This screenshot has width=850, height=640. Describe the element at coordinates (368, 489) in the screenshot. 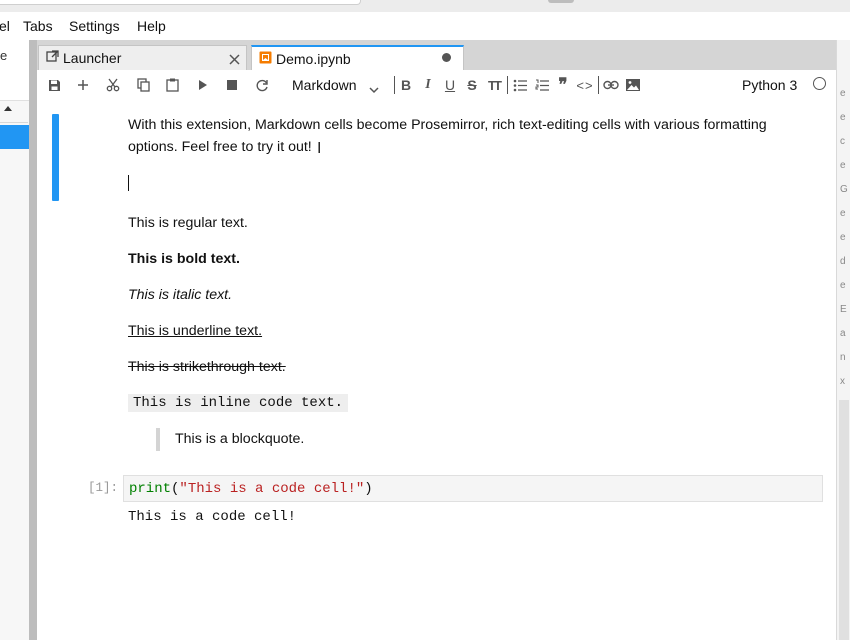

I see `code-close-paren: )` at that location.